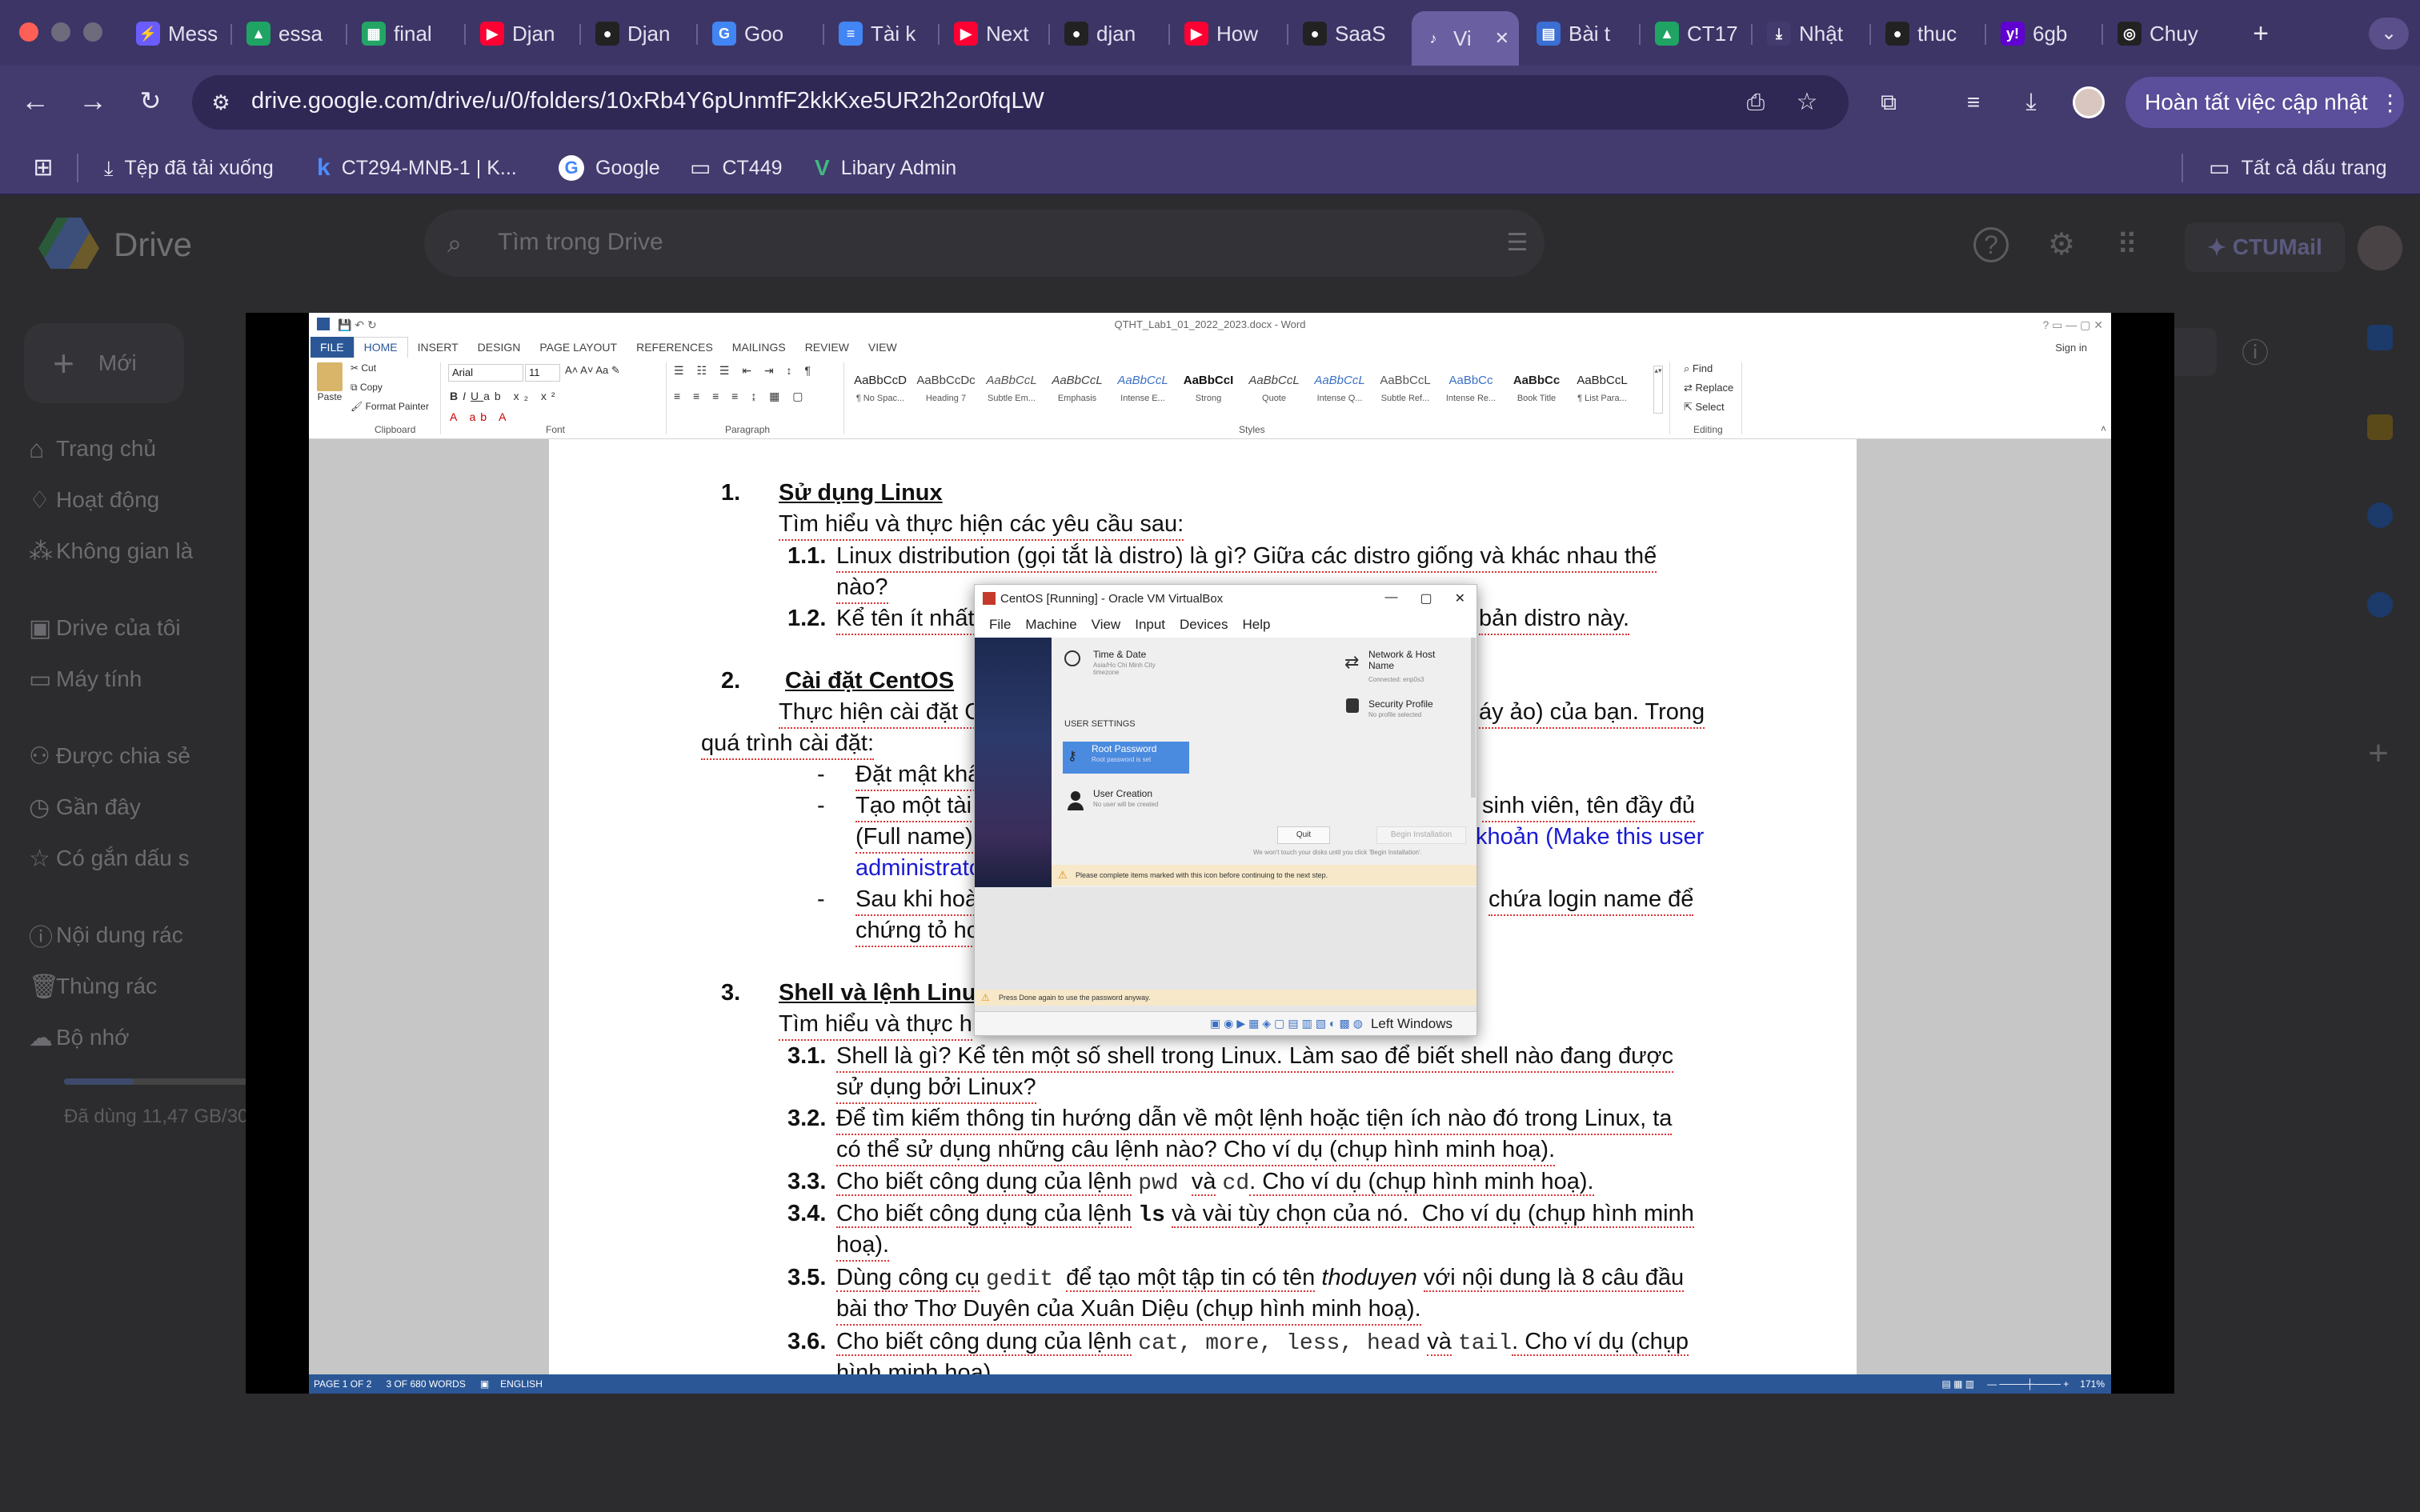  What do you see at coordinates (438, 347) in the screenshot?
I see `tab-insert: INSERT` at bounding box center [438, 347].